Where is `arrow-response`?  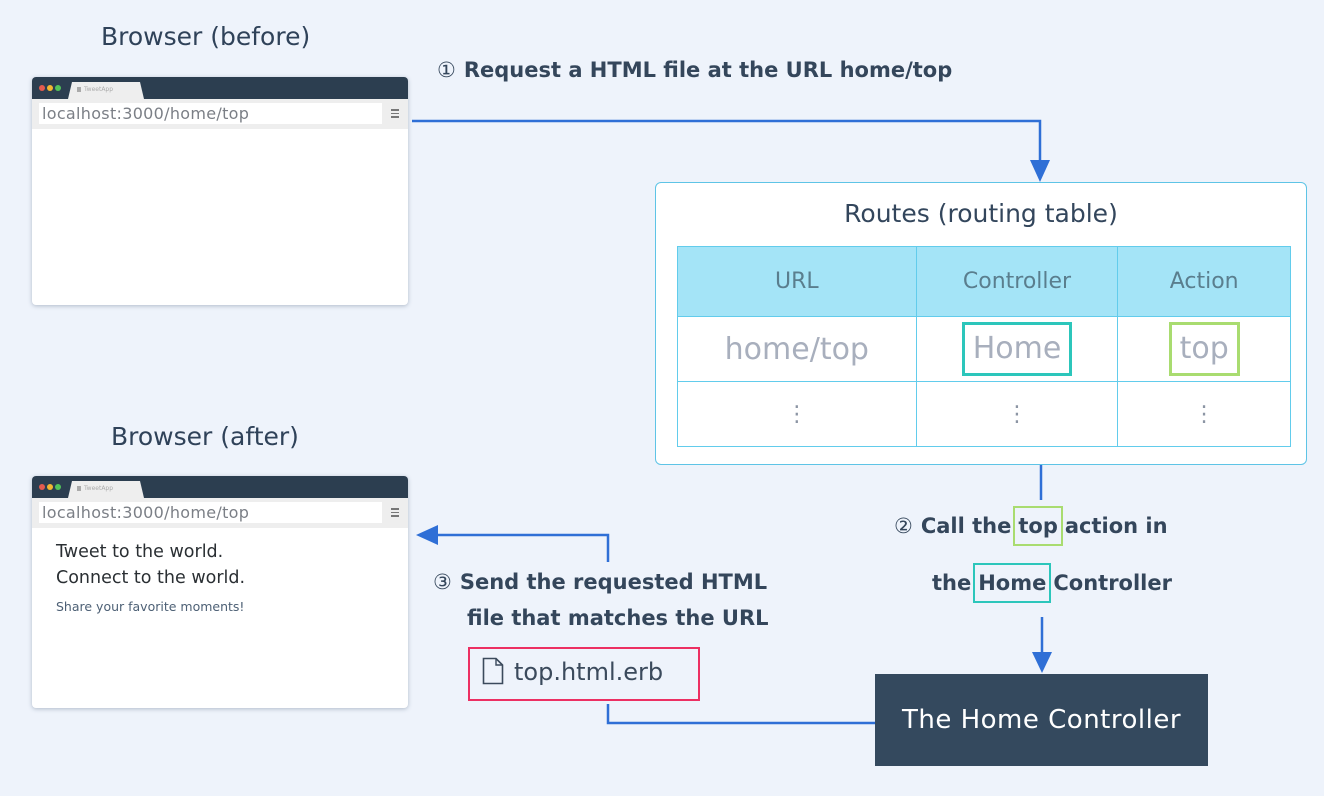
arrow-response is located at coordinates (521, 547).